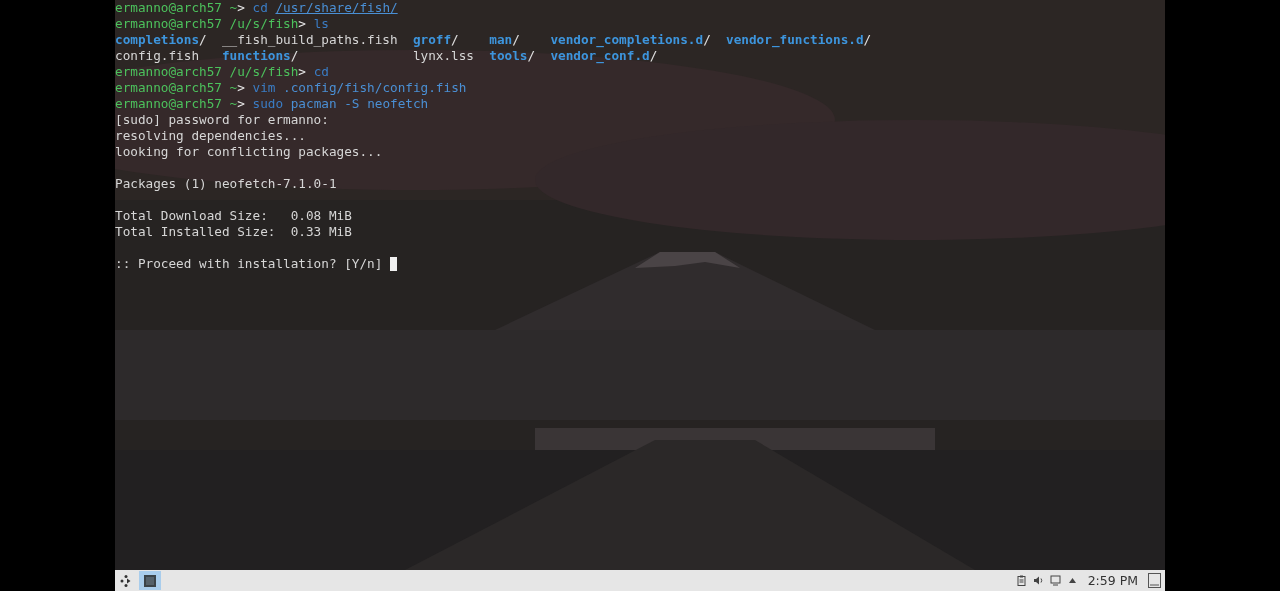 This screenshot has height=591, width=1280. I want to click on directory-name: completions/, so click(161, 40).